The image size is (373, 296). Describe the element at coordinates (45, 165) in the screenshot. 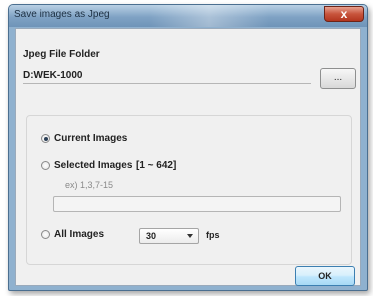

I see `selected-images-radio` at that location.